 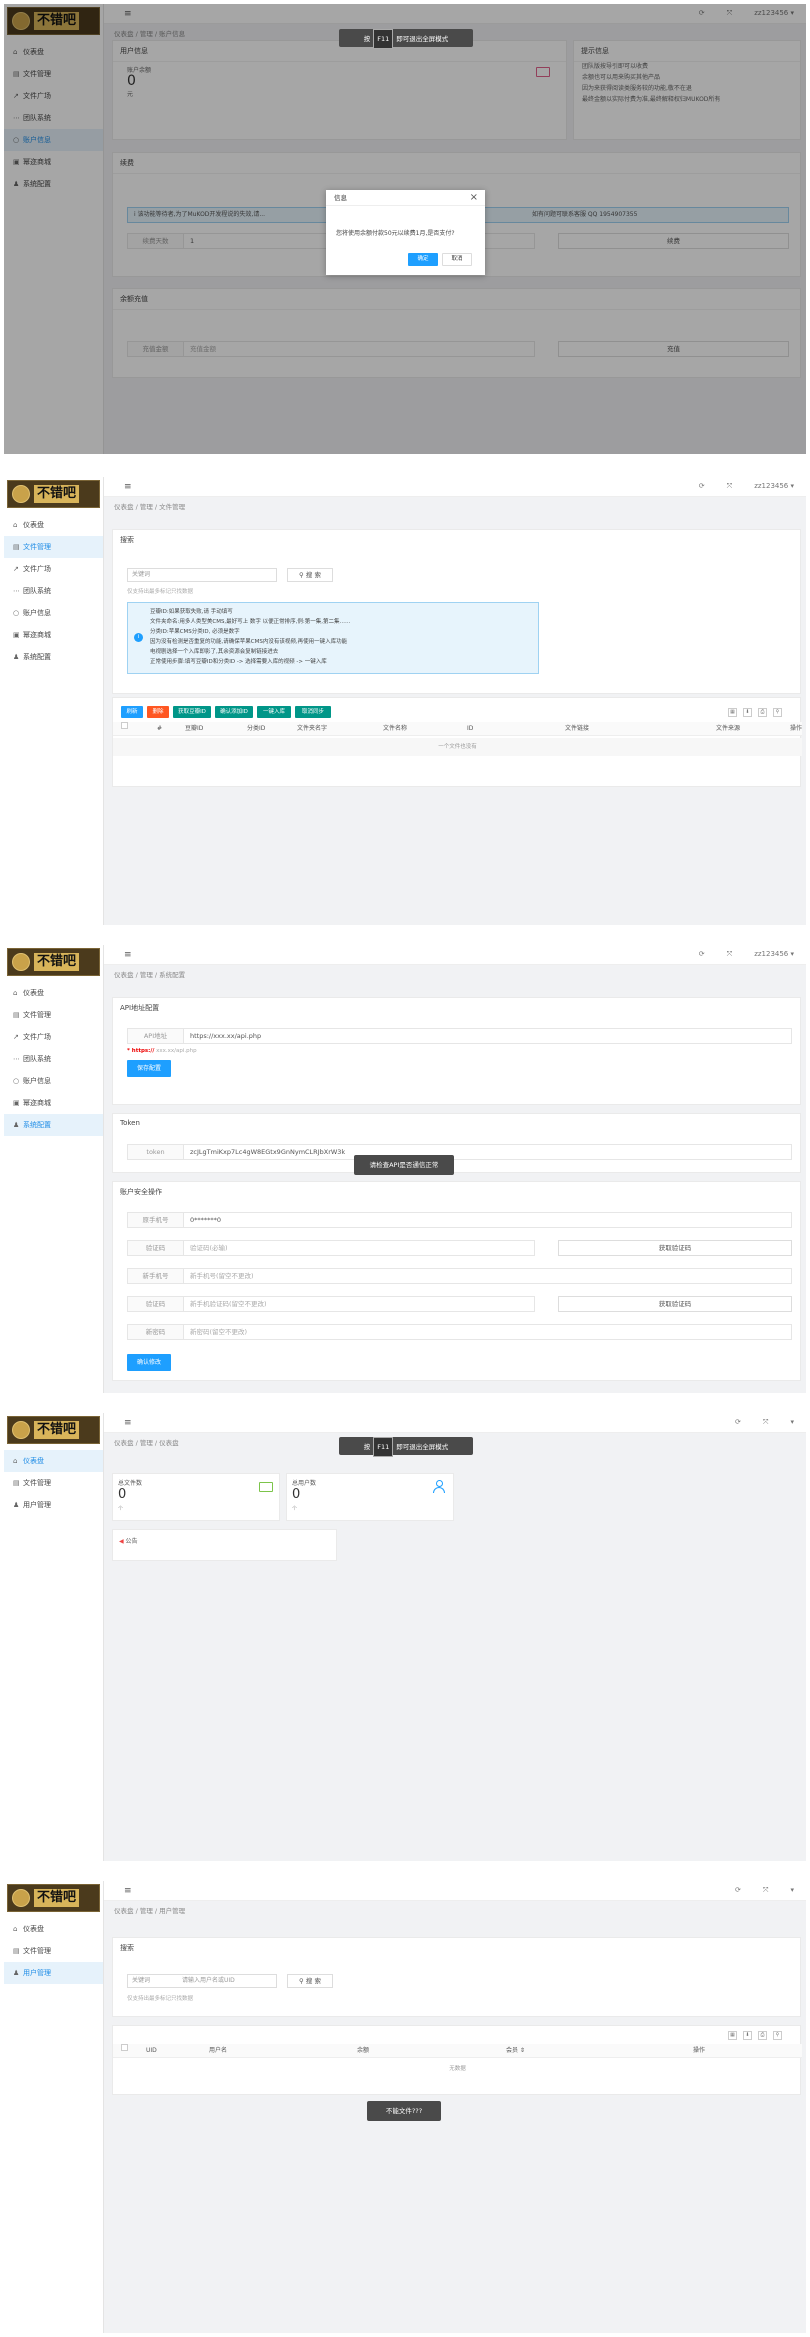 I want to click on col-actions: 操作, so click(x=699, y=2050).